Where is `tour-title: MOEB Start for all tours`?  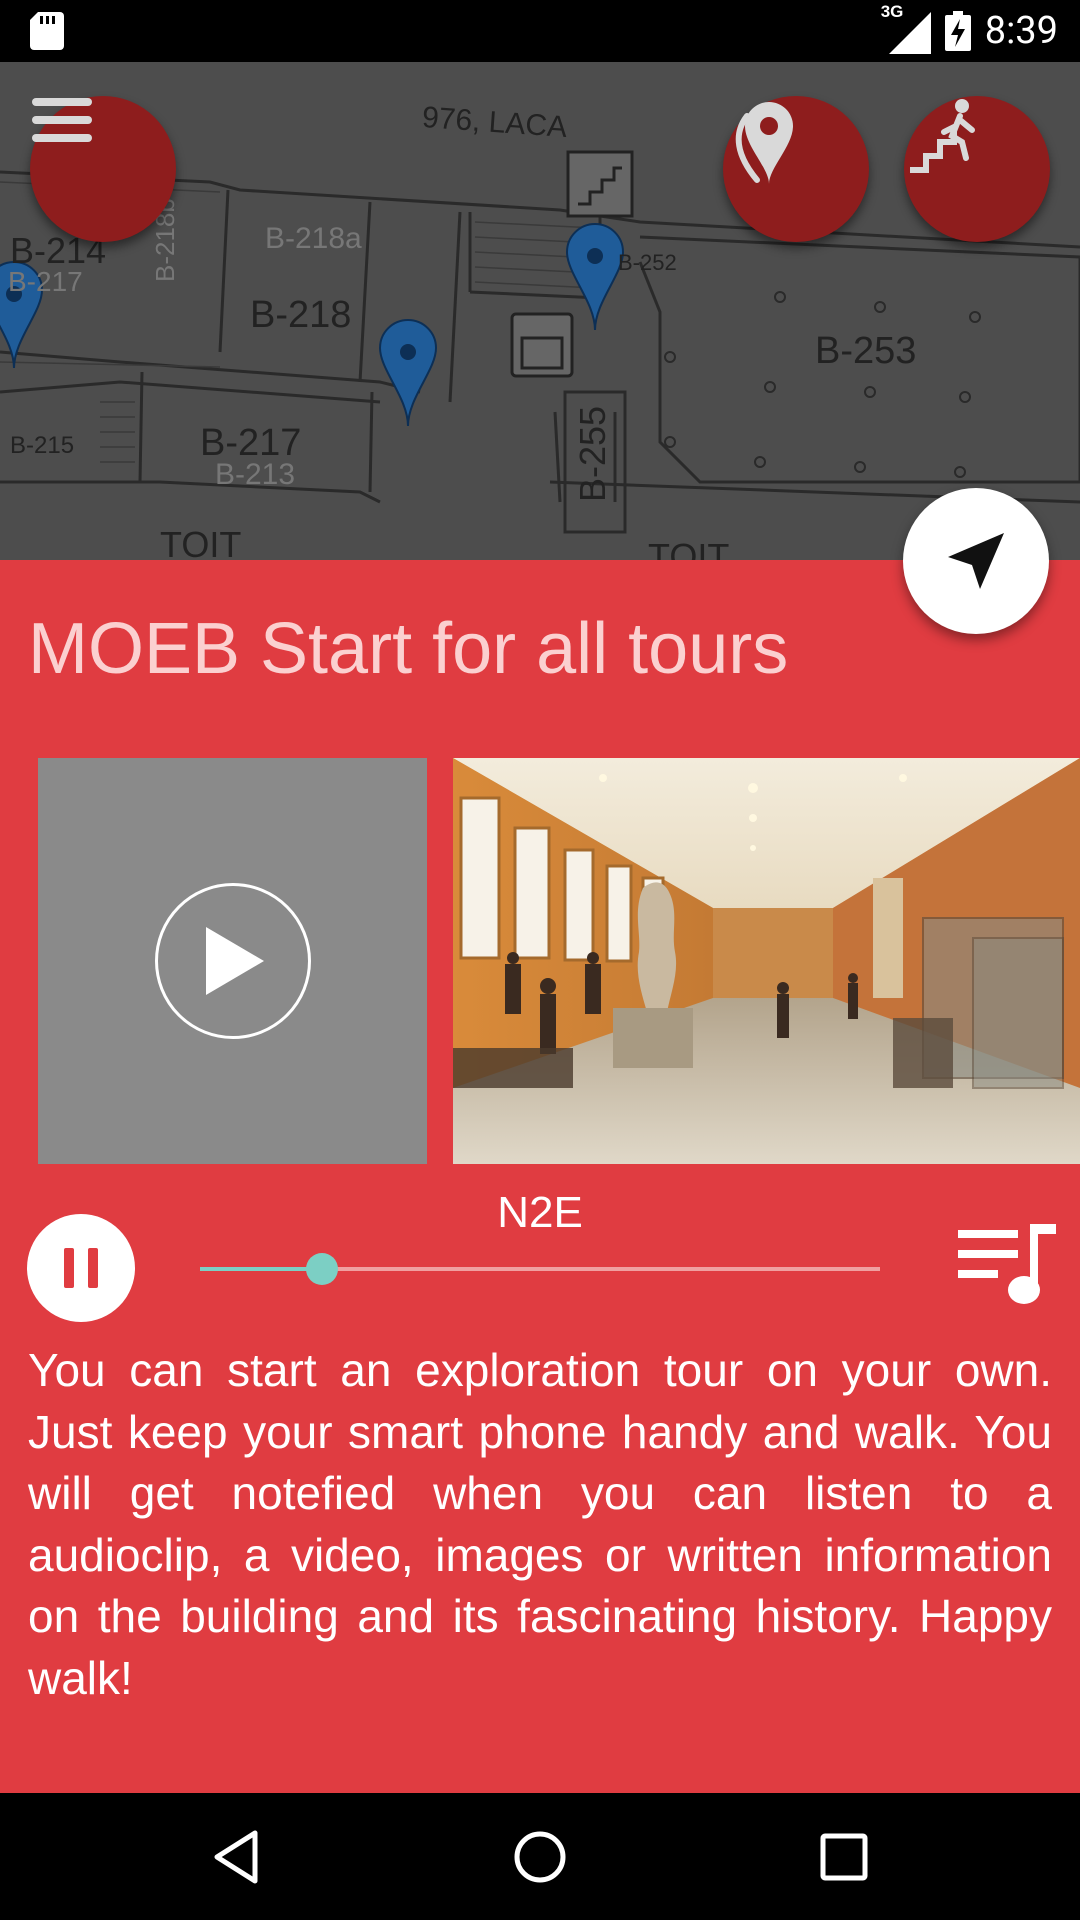 tour-title: MOEB Start for all tours is located at coordinates (408, 649).